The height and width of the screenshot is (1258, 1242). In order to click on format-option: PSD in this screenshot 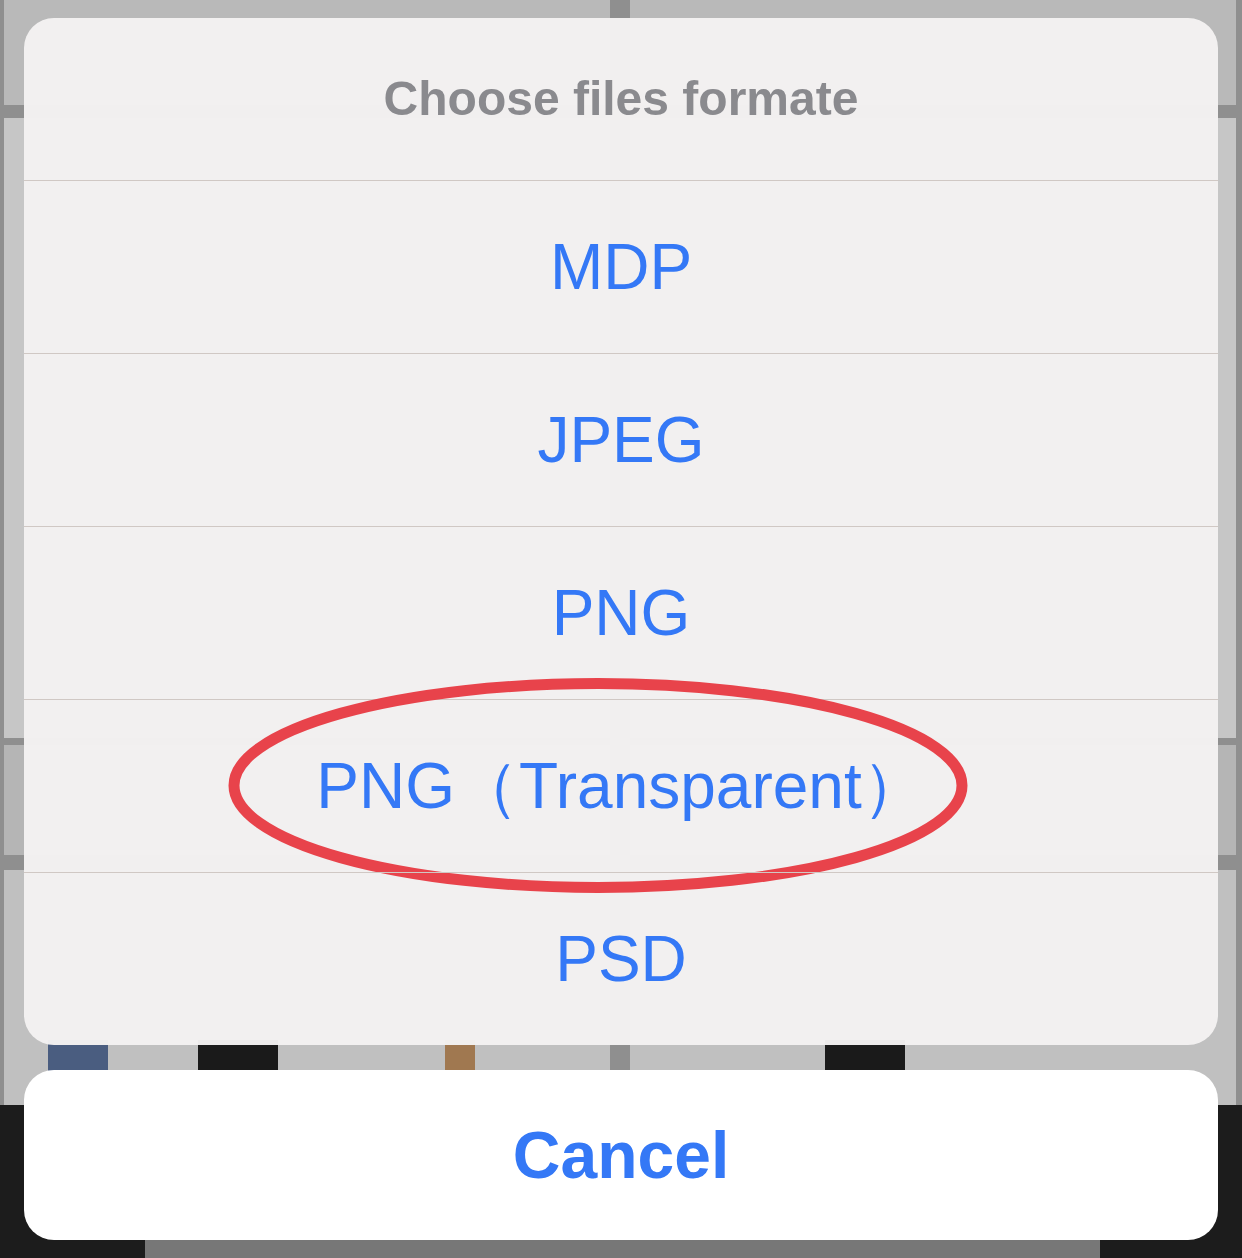, I will do `click(621, 959)`.